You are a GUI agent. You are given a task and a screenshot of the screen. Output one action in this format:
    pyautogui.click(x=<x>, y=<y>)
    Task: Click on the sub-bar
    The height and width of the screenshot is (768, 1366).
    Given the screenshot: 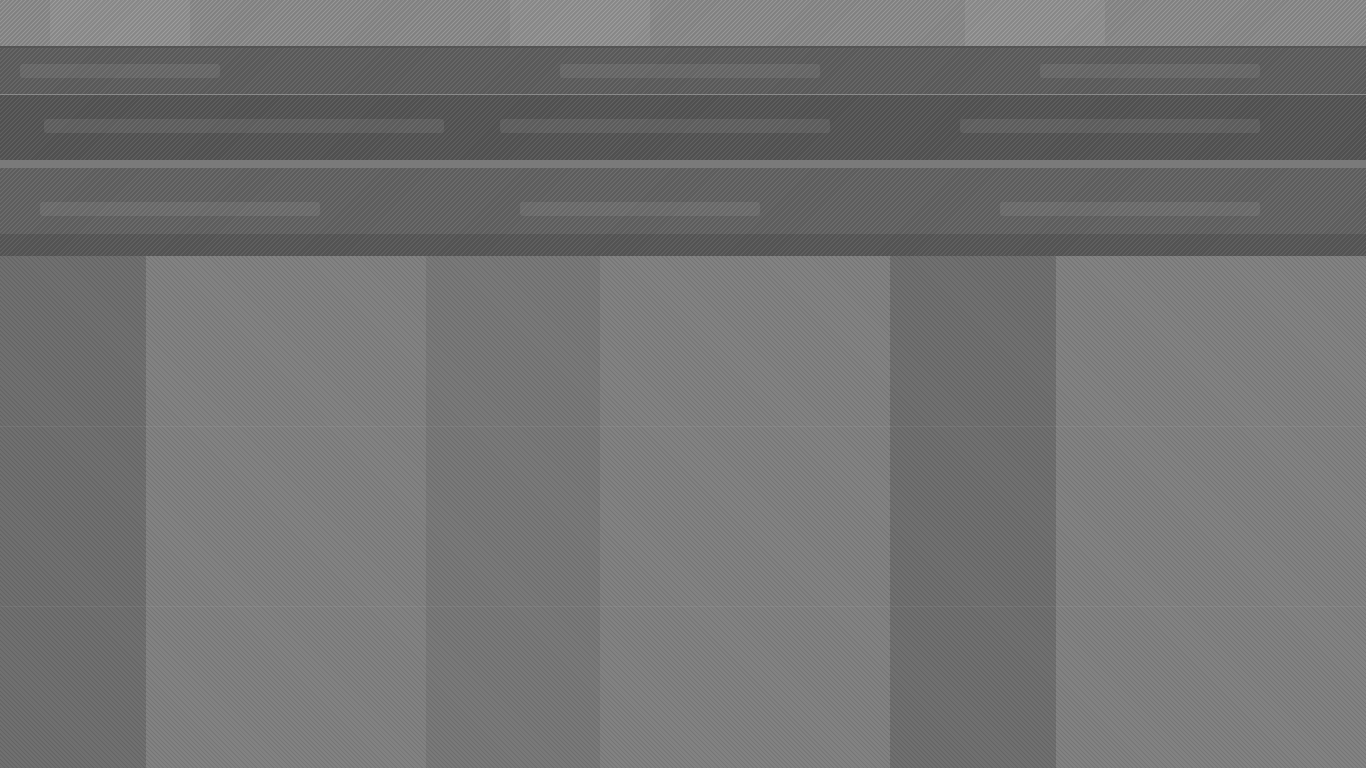 What is the action you would take?
    pyautogui.click(x=683, y=212)
    